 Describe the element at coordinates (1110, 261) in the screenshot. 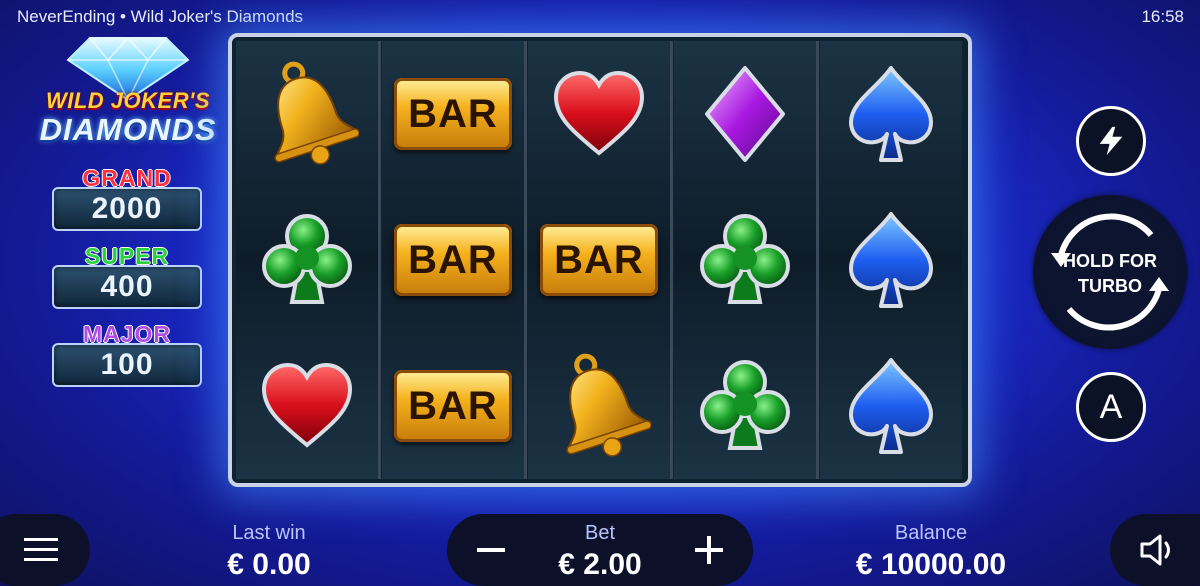

I see `spin-label-line1: HOLD FOR` at that location.